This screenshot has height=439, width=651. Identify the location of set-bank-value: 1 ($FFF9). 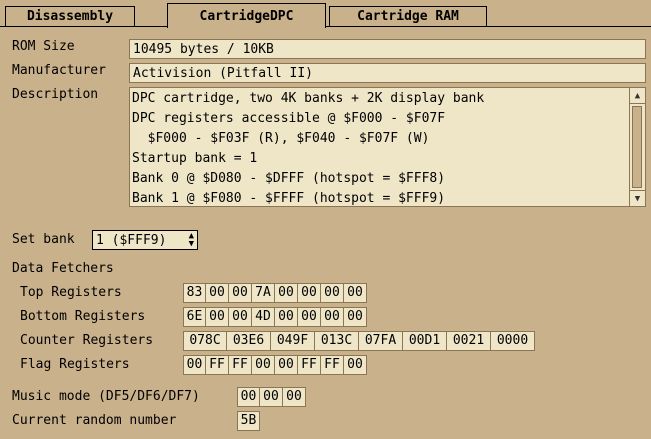
(131, 240).